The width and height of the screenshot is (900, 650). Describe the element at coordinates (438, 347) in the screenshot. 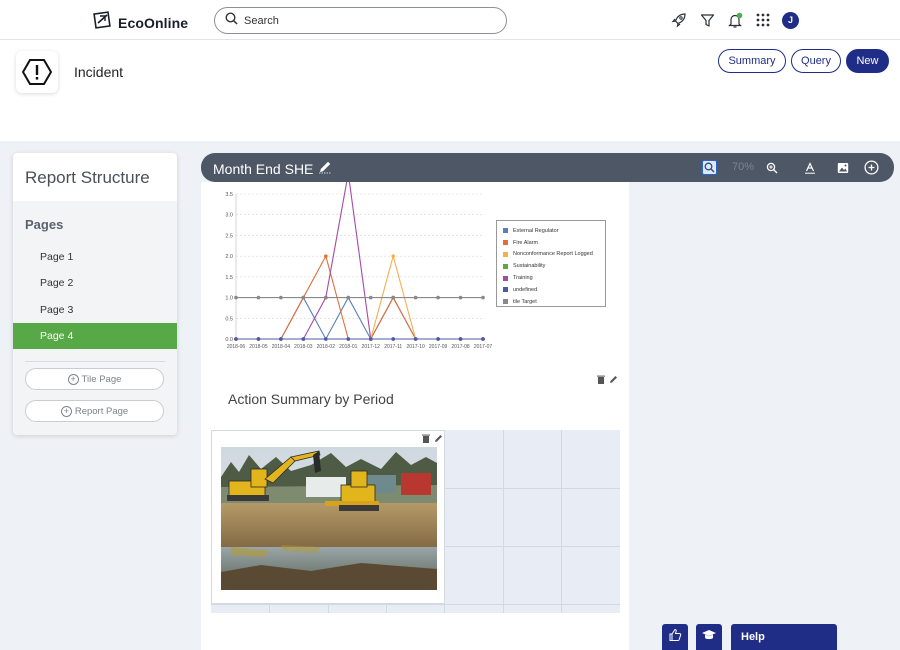

I see `x-tick-label: 2017-09` at that location.